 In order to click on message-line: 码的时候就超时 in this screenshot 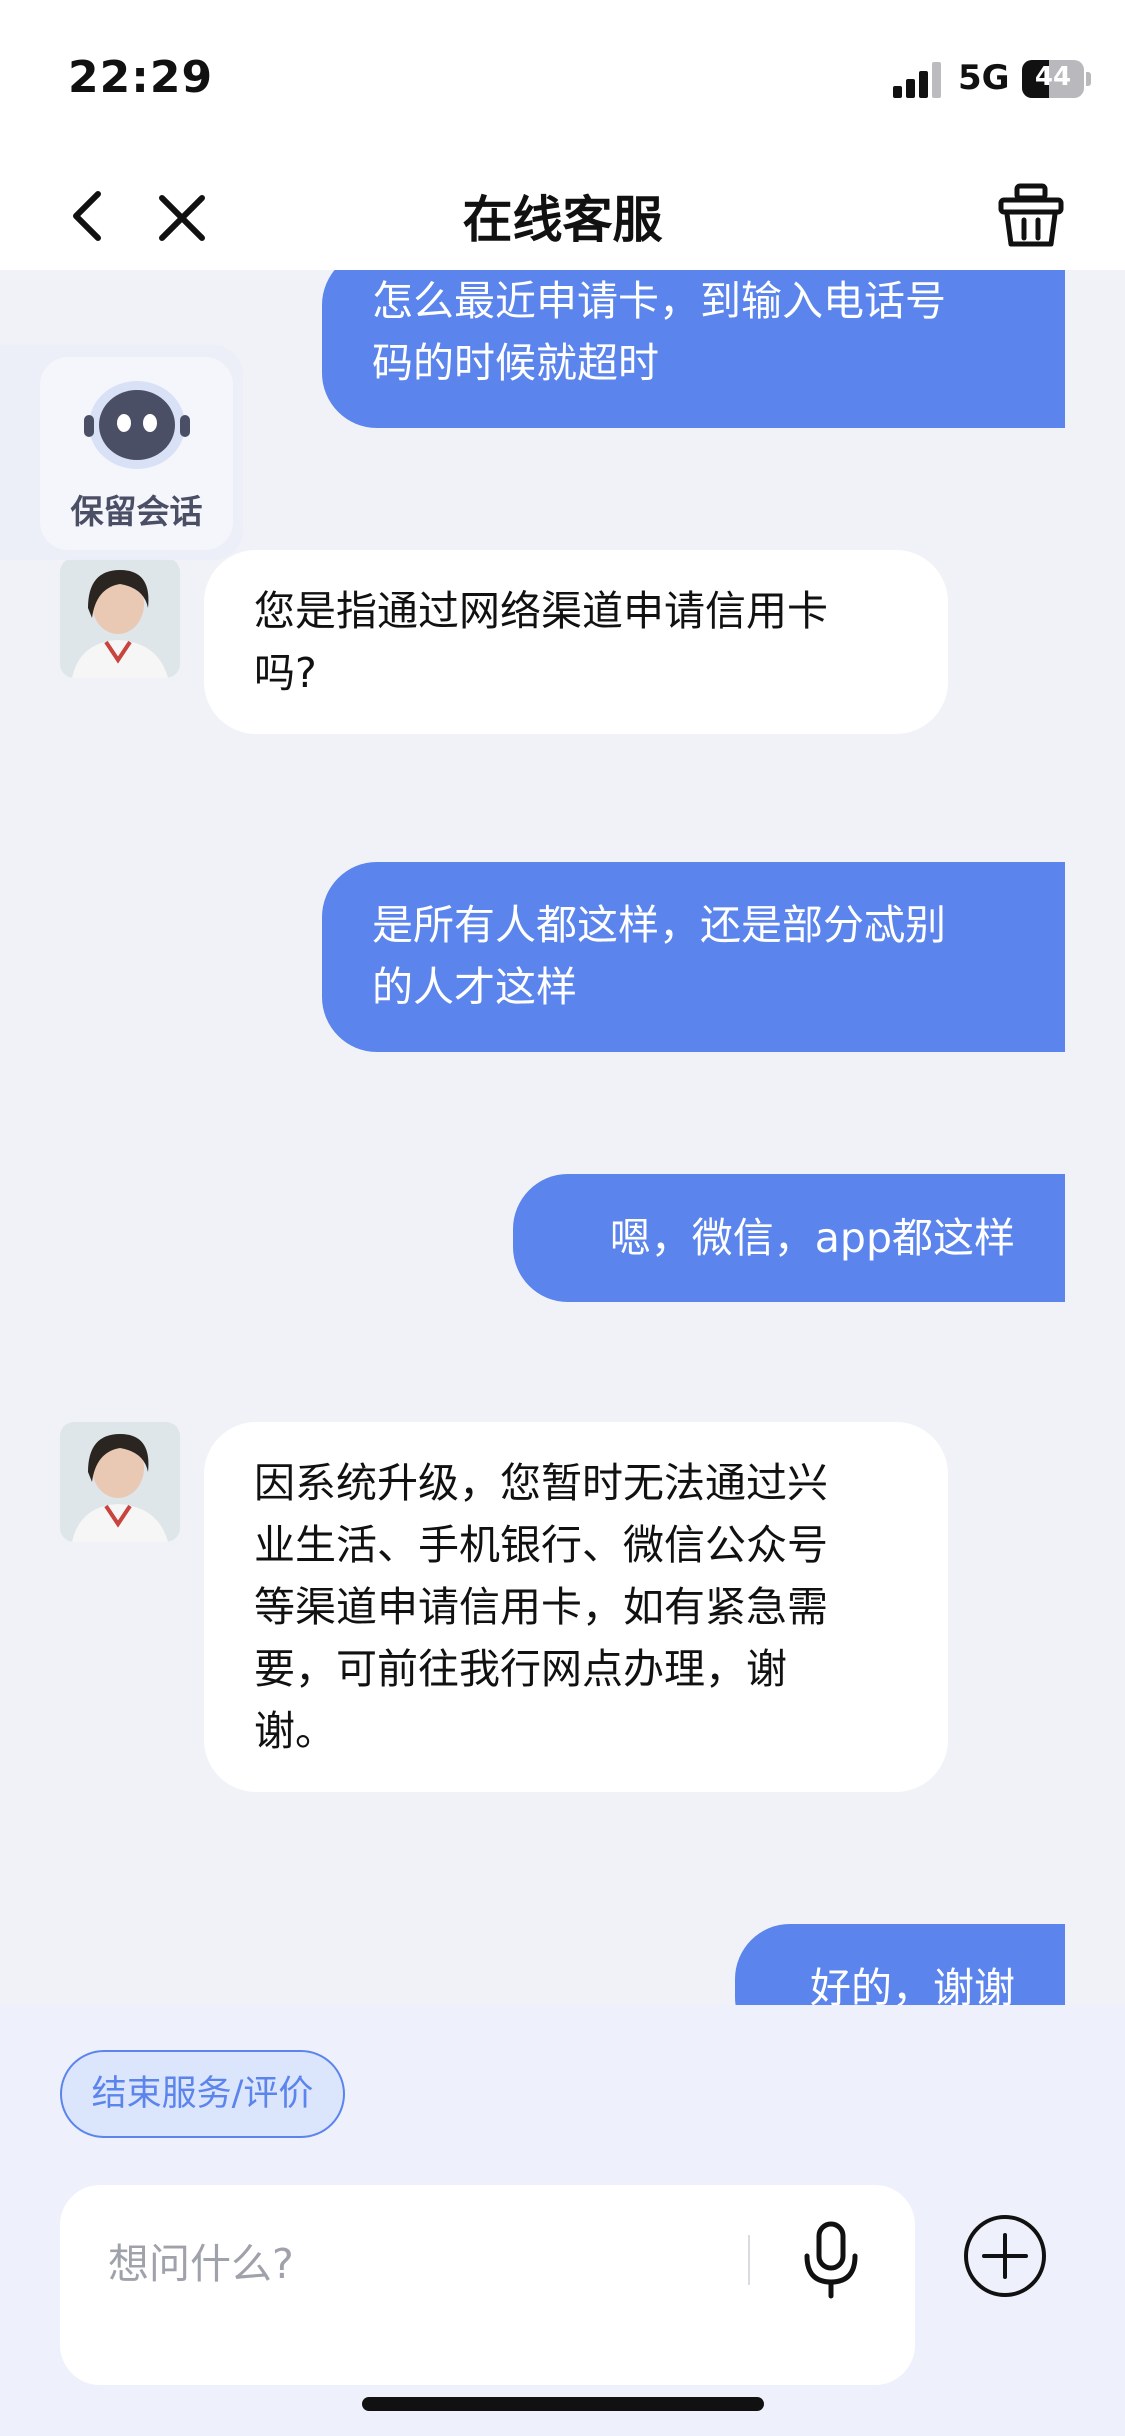, I will do `click(515, 363)`.